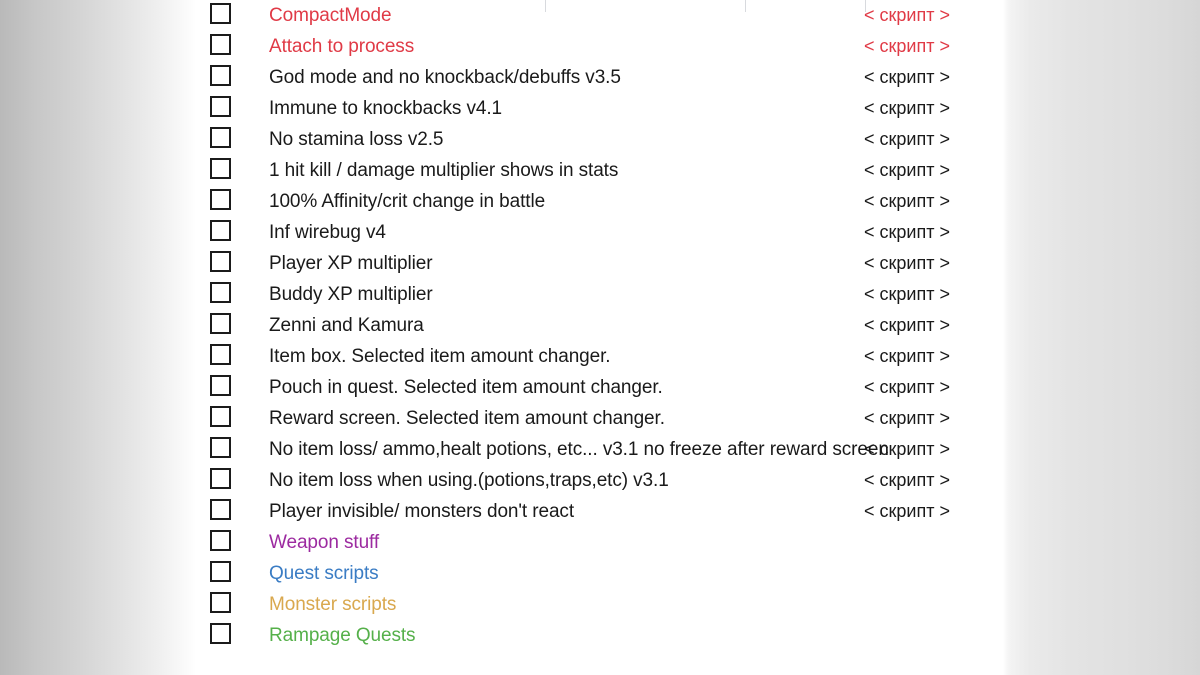  Describe the element at coordinates (421, 511) in the screenshot. I see `cheat-entry-description: Player invisible/ monsters don't react` at that location.